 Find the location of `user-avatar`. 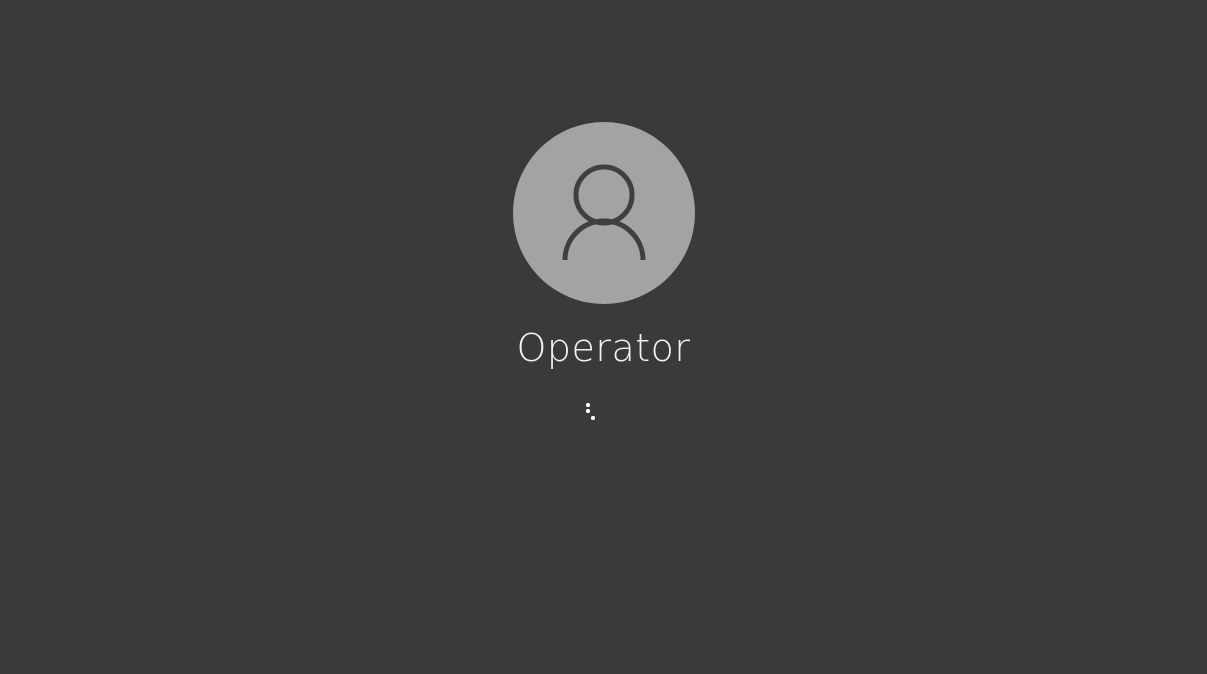

user-avatar is located at coordinates (604, 213).